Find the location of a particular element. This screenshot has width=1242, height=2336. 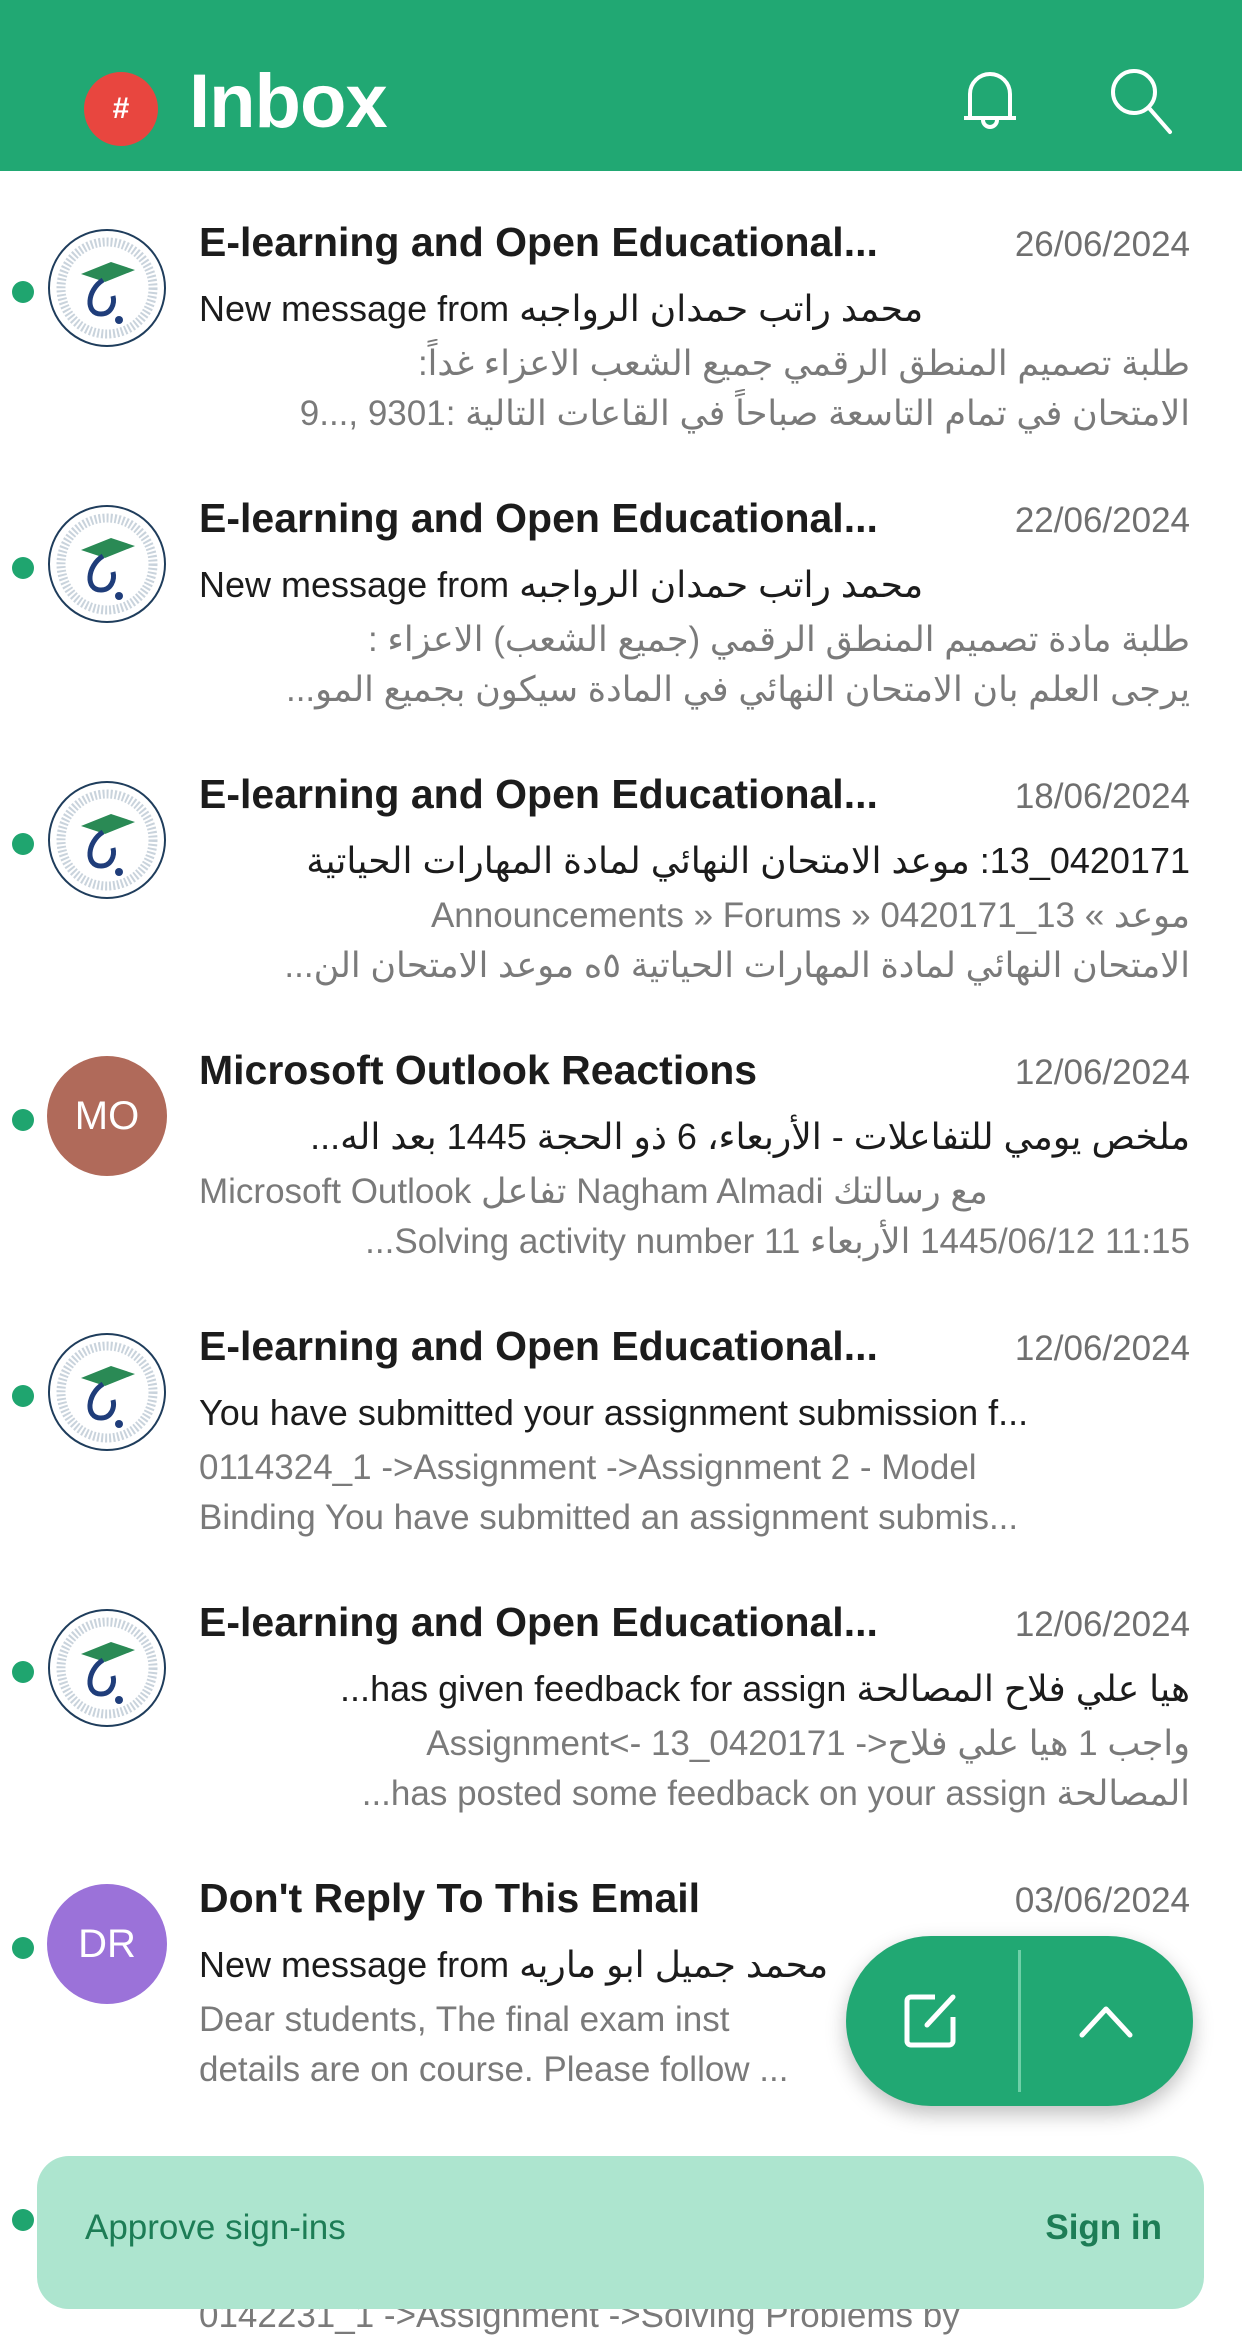

sender-avatar: MO is located at coordinates (107, 1116).